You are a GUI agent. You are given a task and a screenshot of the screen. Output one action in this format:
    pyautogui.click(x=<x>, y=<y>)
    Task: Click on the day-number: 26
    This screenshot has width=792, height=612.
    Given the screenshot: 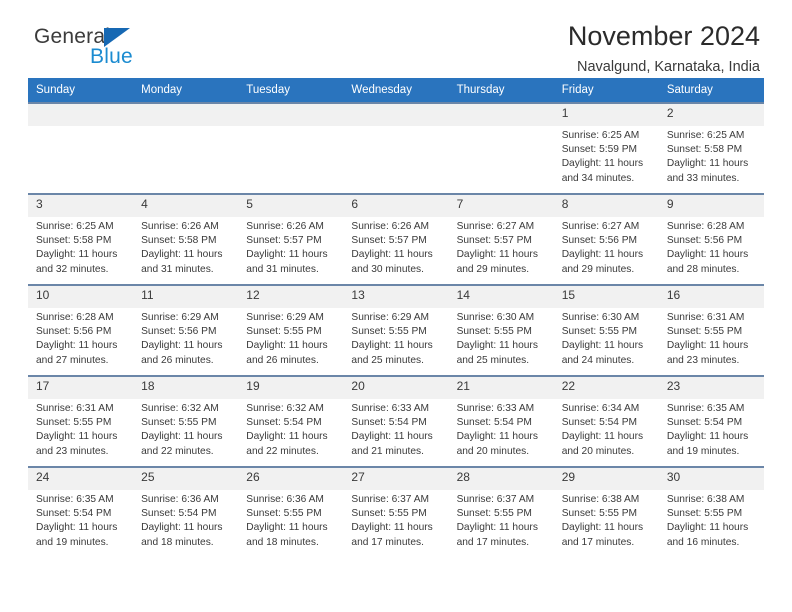 What is the action you would take?
    pyautogui.click(x=291, y=479)
    